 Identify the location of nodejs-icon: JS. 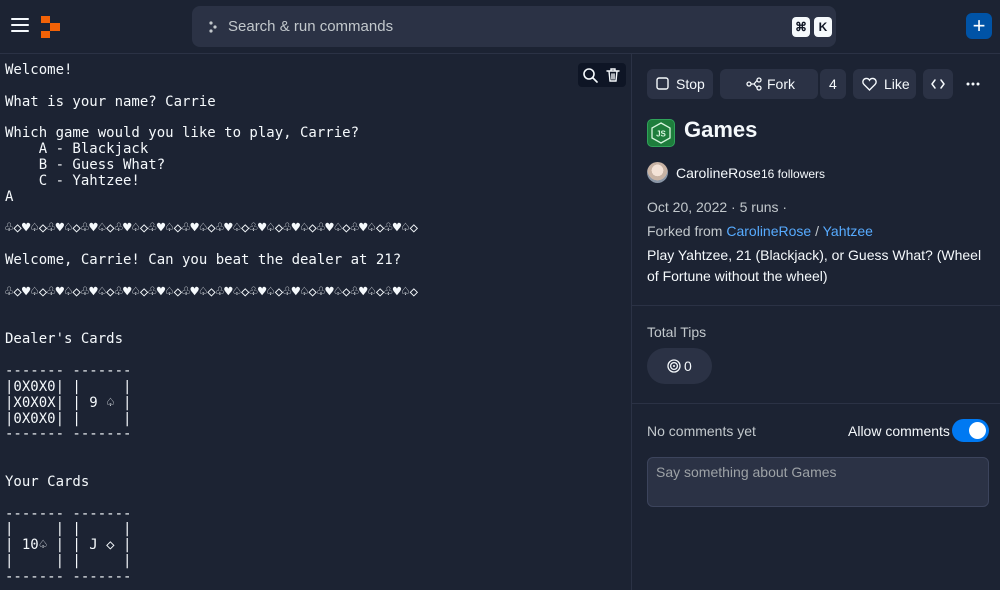
(661, 133).